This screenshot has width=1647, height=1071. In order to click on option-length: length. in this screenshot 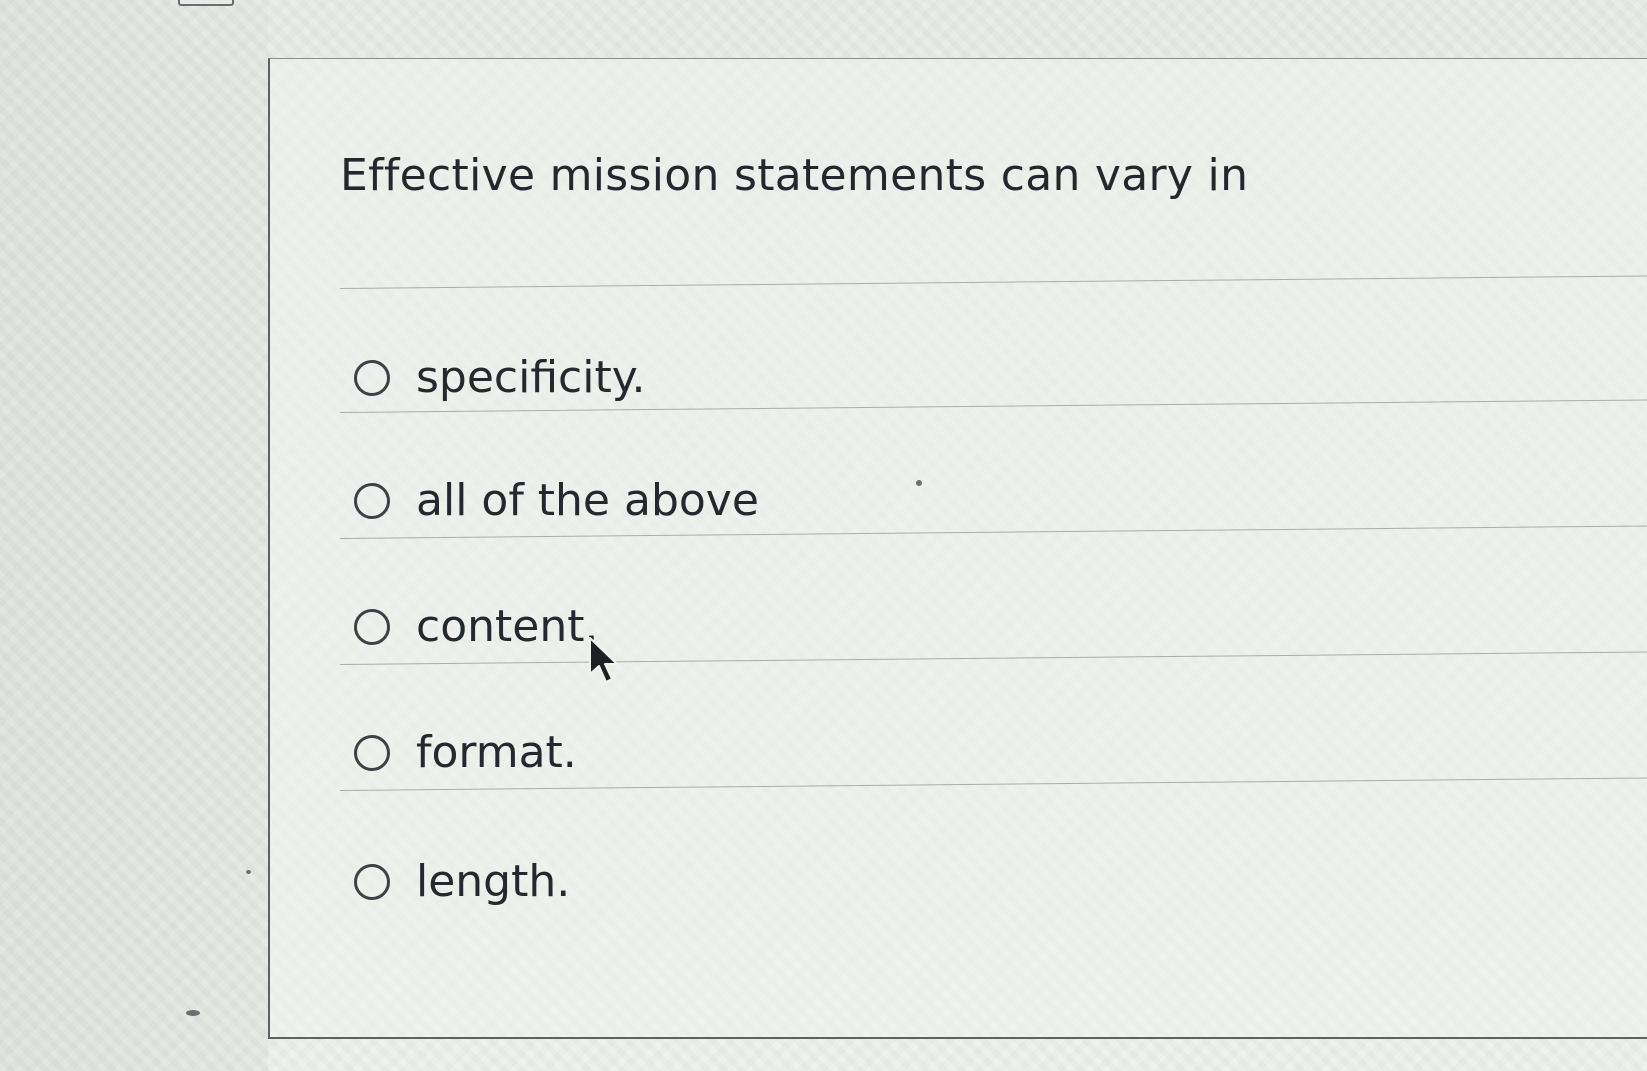, I will do `click(462, 881)`.